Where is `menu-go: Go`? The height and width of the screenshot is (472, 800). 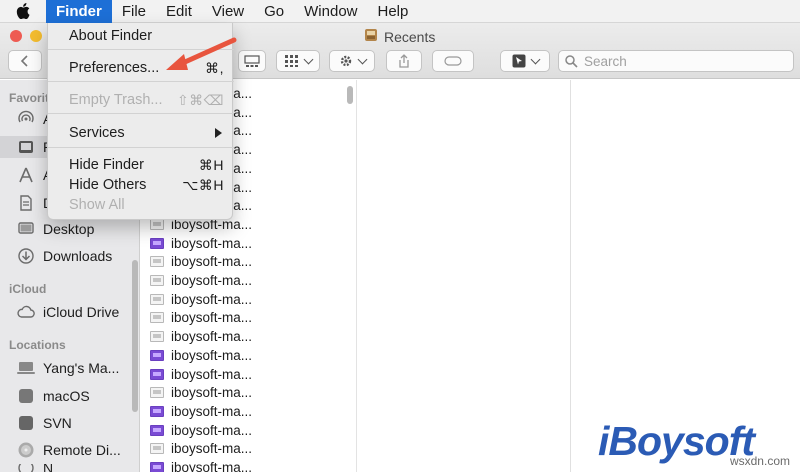
menu-go: Go is located at coordinates (274, 11).